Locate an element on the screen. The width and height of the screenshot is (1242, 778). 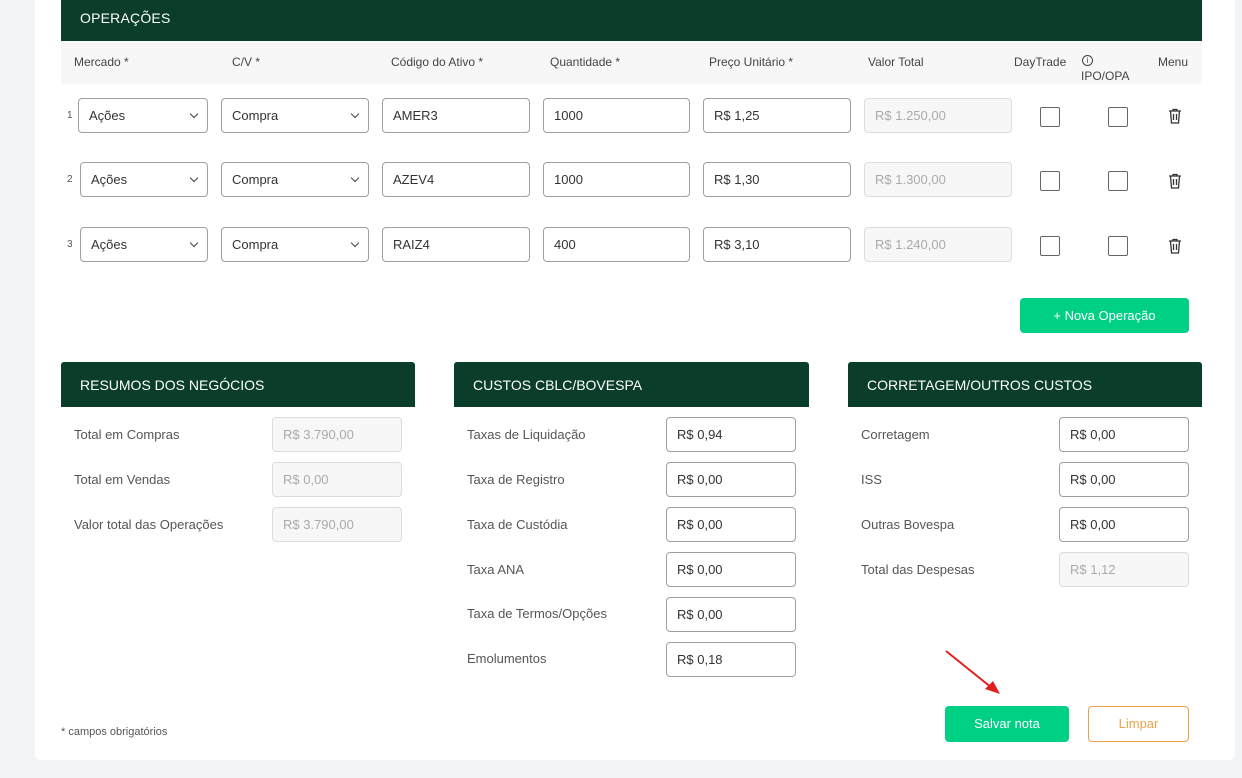
valor-total-operacoes-label: Valor total das Operações is located at coordinates (149, 524).